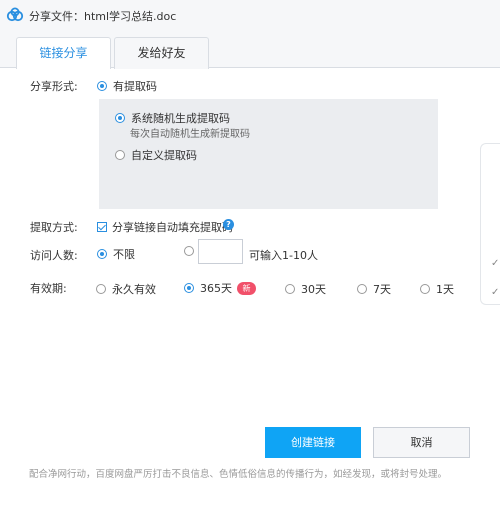  I want to click on visitor-count-hint: 可输入1-10人, so click(283, 255).